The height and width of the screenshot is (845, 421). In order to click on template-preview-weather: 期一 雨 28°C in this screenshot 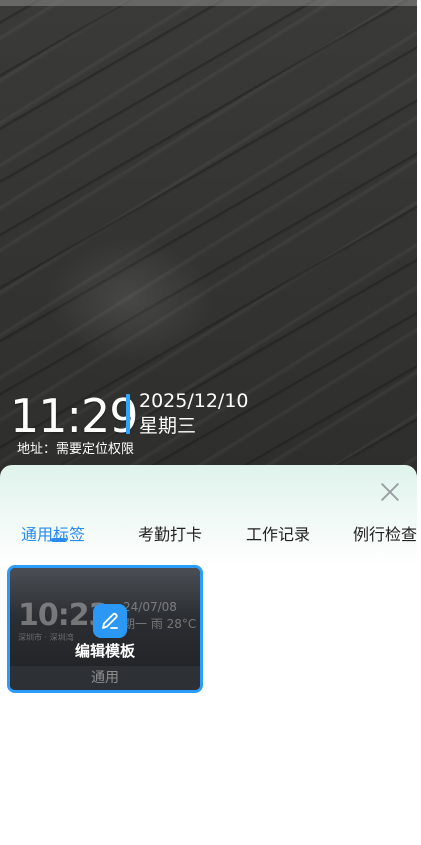, I will do `click(160, 624)`.